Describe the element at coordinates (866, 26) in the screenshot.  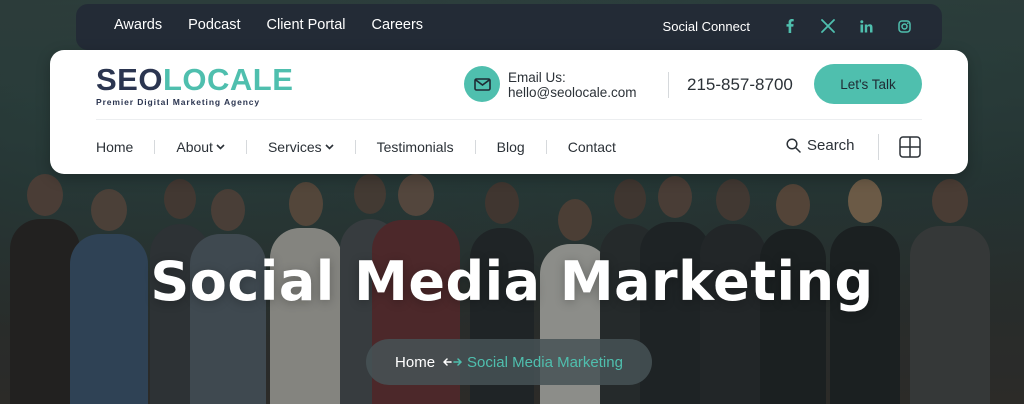
I see `linkedin-icon` at that location.